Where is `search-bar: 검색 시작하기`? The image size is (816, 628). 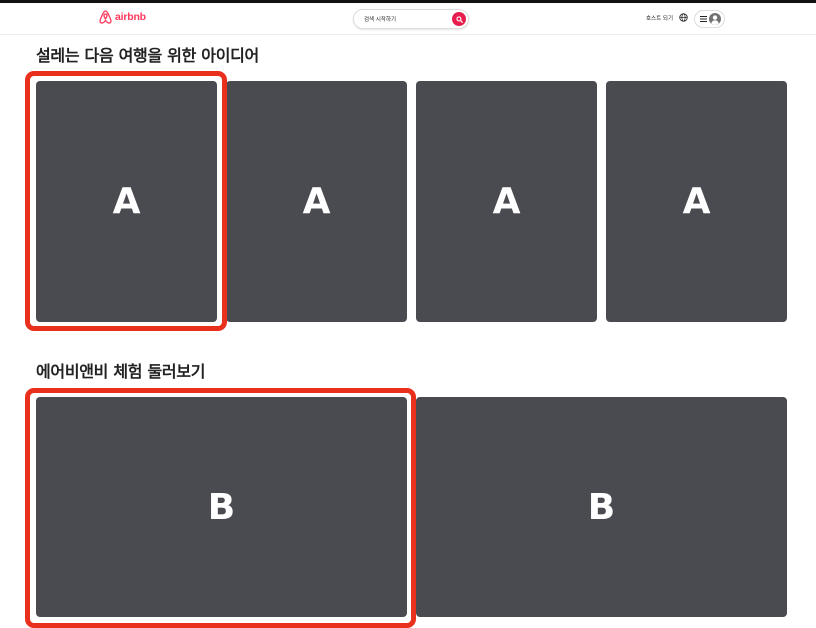
search-bar: 검색 시작하기 is located at coordinates (411, 19).